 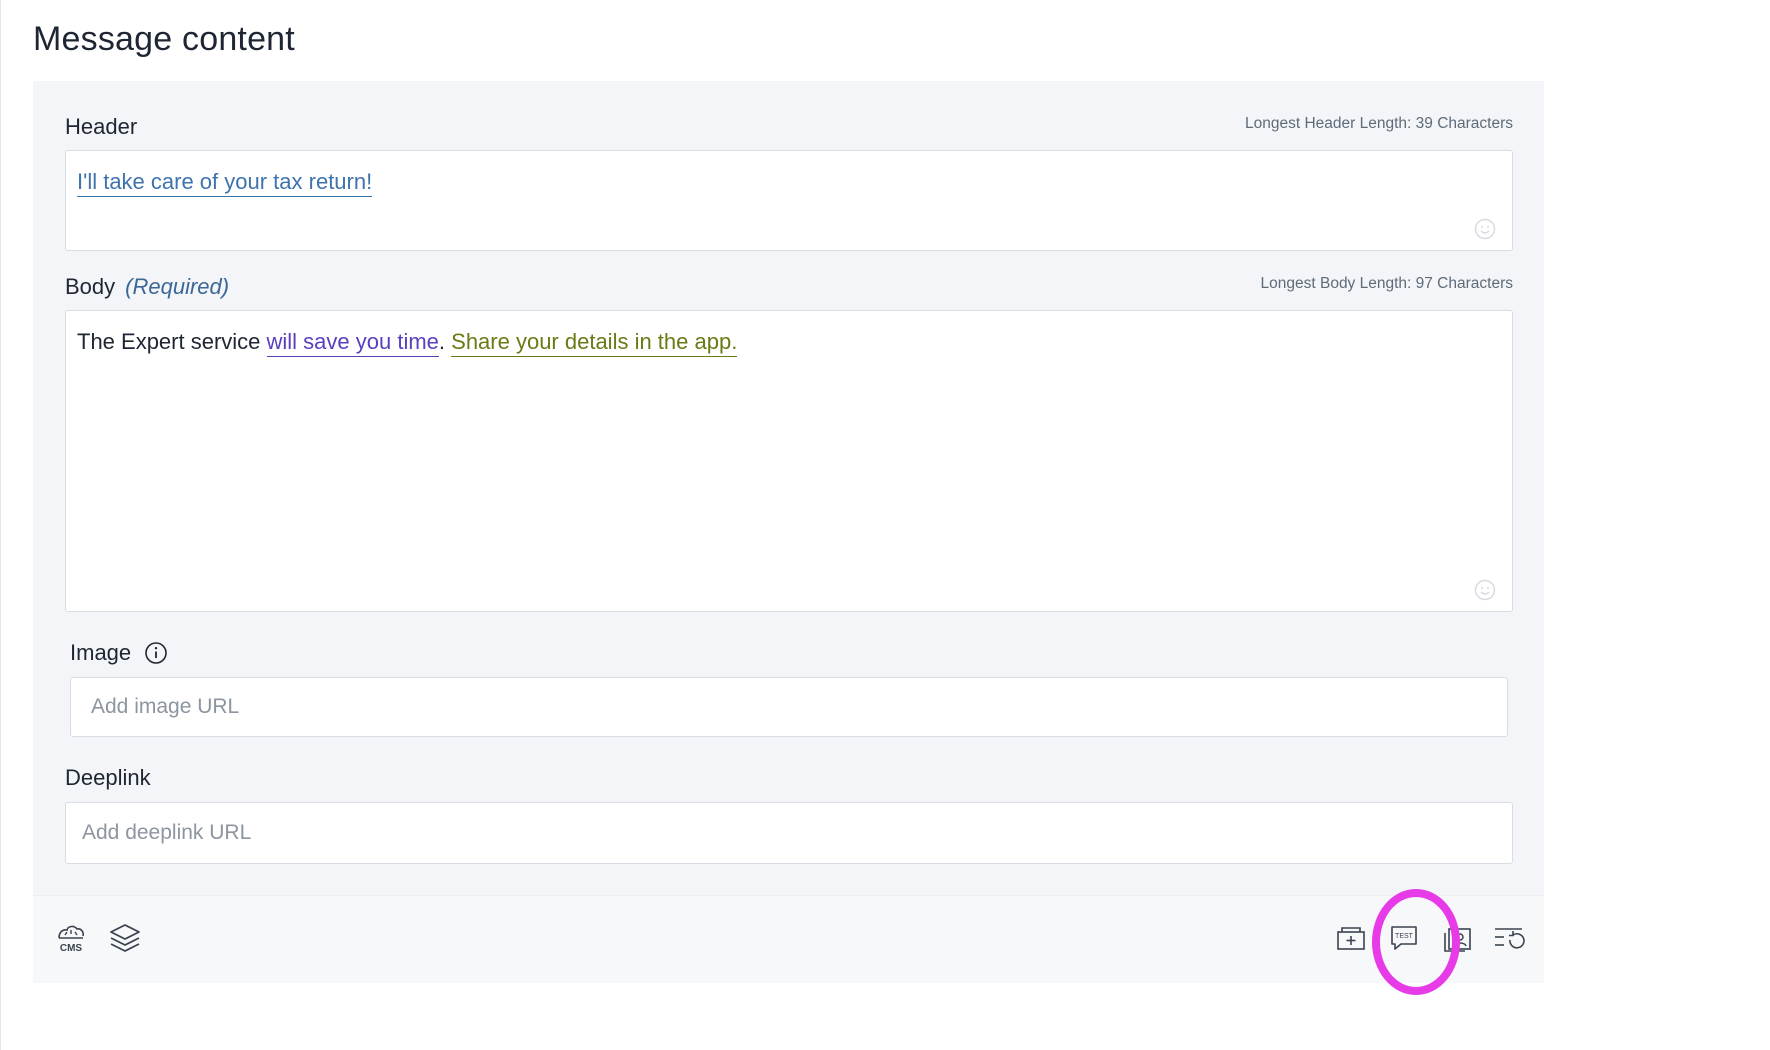 I want to click on contact-card-button, so click(x=1457, y=938).